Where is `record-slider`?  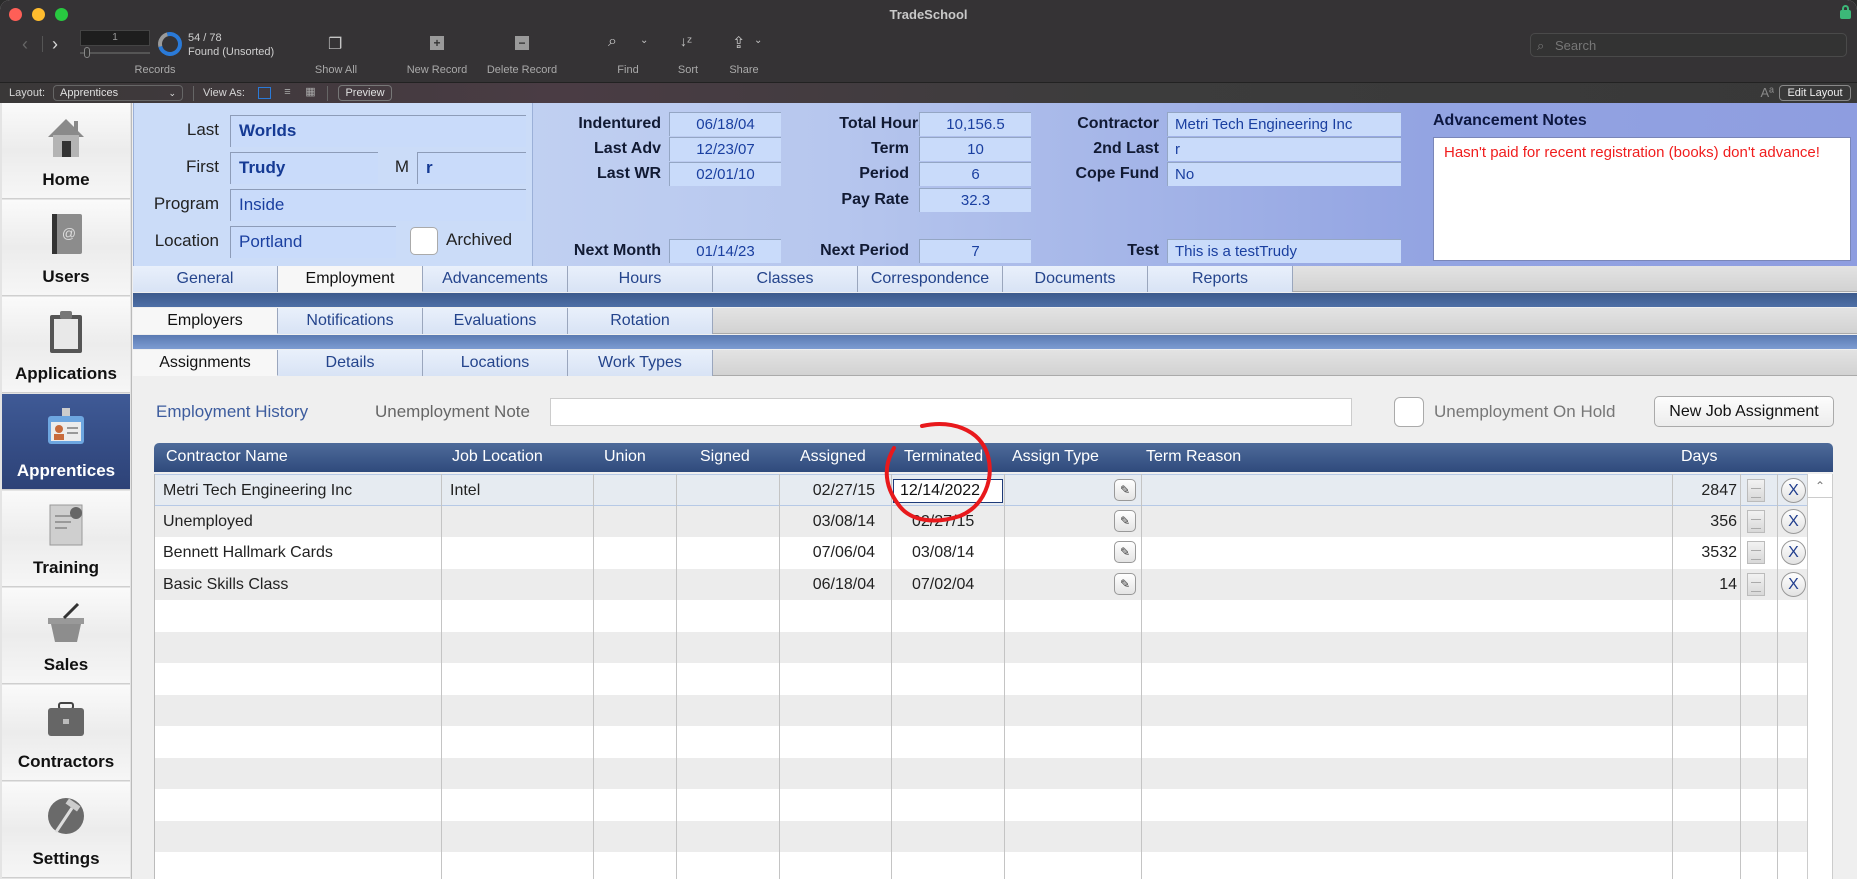
record-slider is located at coordinates (115, 52).